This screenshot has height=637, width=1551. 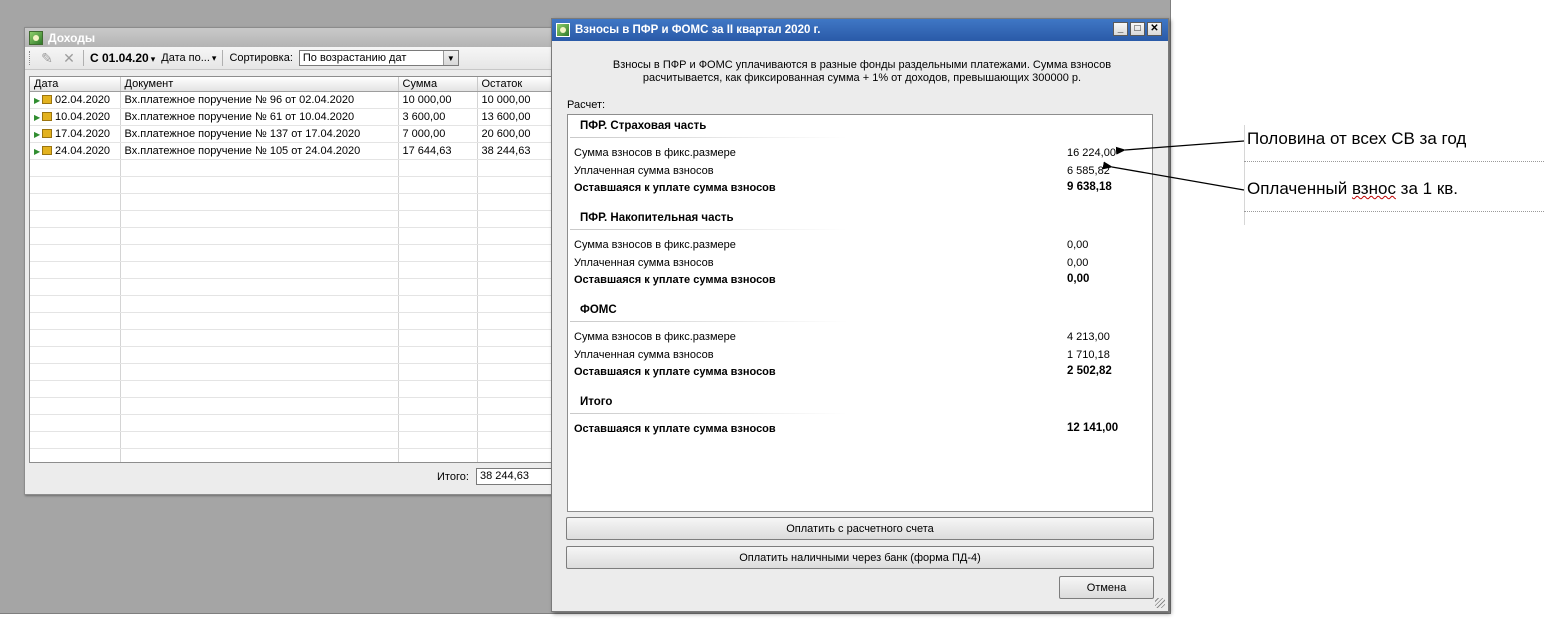 I want to click on annotation-paid-q1: Оплаченный взнос за 1 кв., so click(x=1352, y=189).